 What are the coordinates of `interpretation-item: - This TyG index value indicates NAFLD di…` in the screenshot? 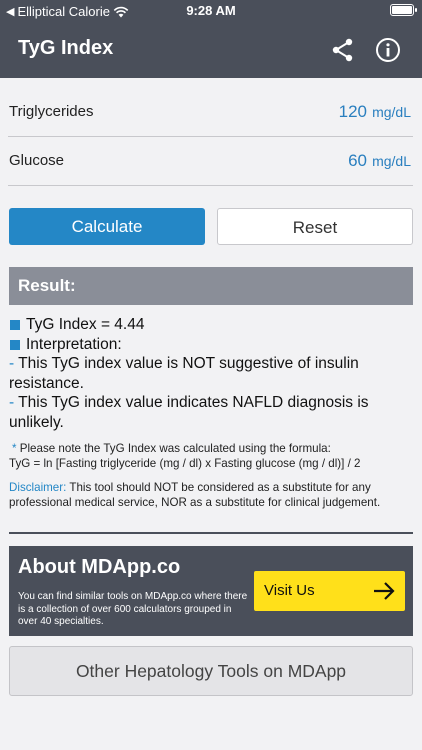 It's located at (211, 412).